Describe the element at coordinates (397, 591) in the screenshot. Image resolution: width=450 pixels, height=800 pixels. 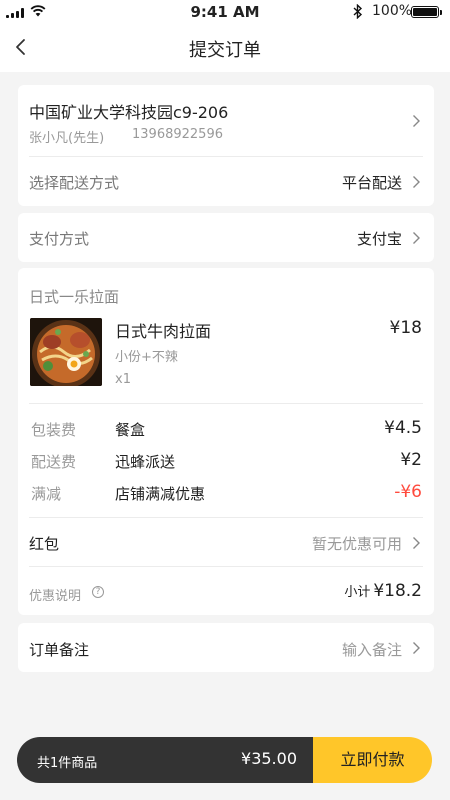
I see `subtotal-value: ¥18.2` at that location.